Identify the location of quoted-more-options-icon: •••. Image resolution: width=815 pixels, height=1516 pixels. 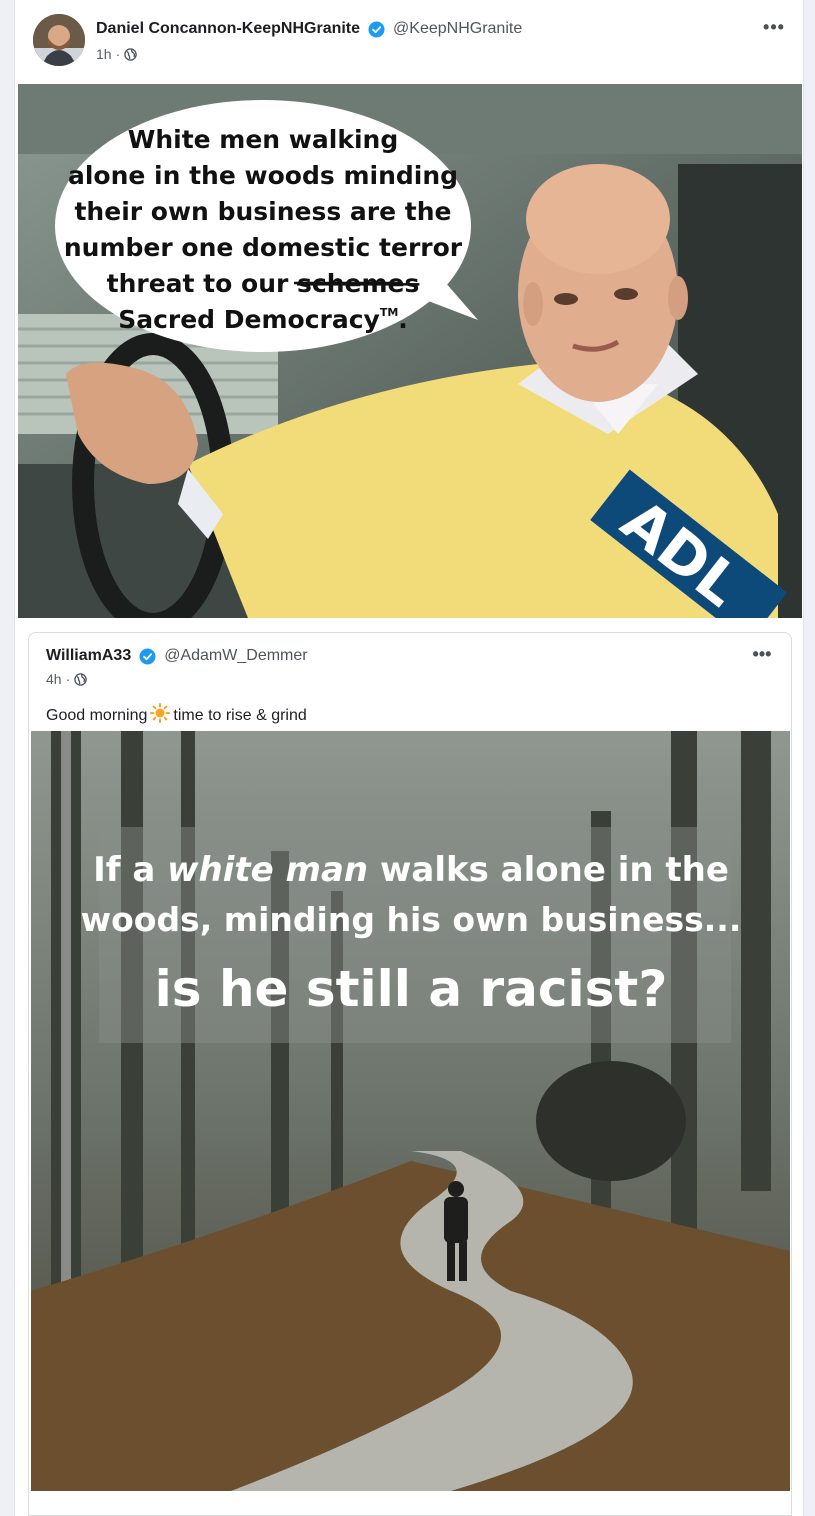
(762, 656).